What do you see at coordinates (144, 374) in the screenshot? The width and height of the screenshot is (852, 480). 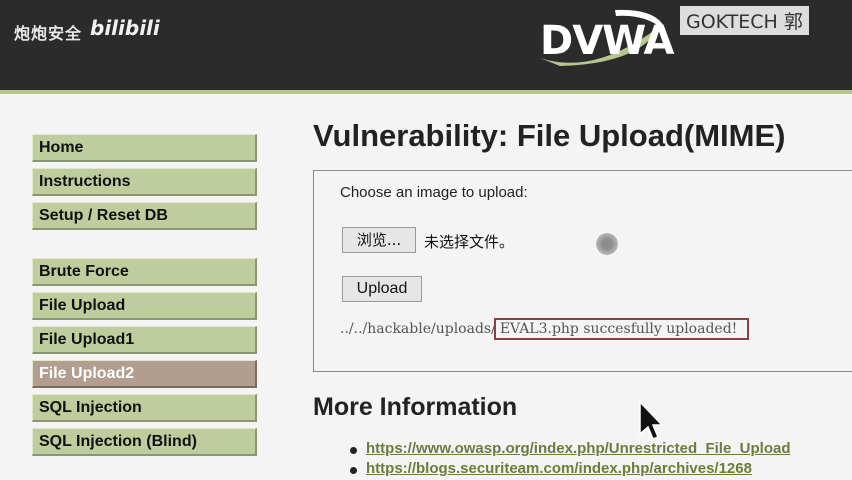 I see `sidebar-item-file-upload2: File Upload2` at bounding box center [144, 374].